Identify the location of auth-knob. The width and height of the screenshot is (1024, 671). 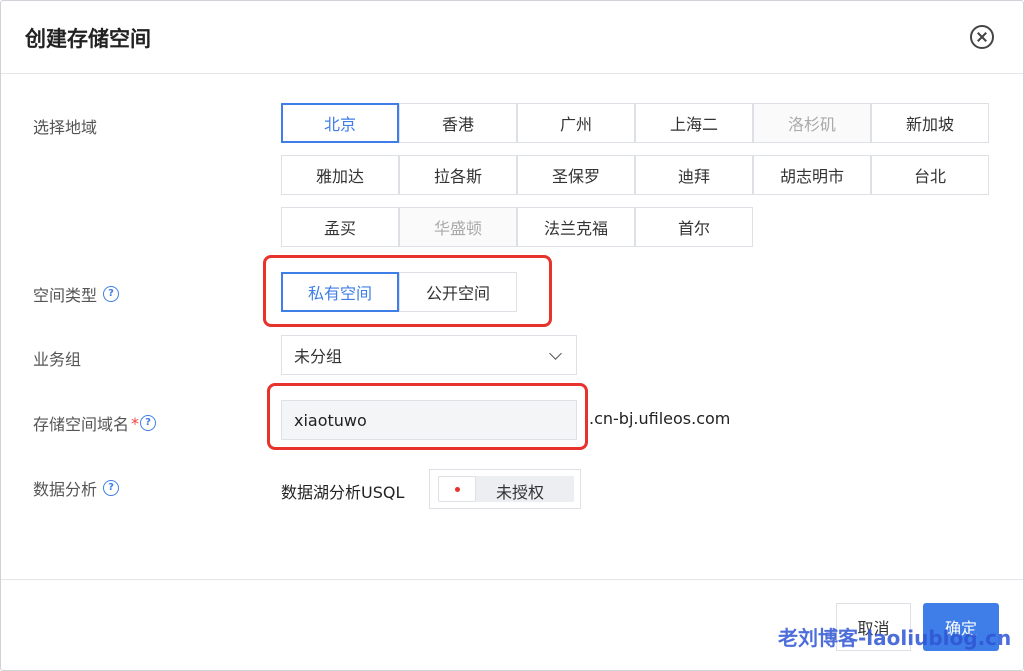
(457, 489).